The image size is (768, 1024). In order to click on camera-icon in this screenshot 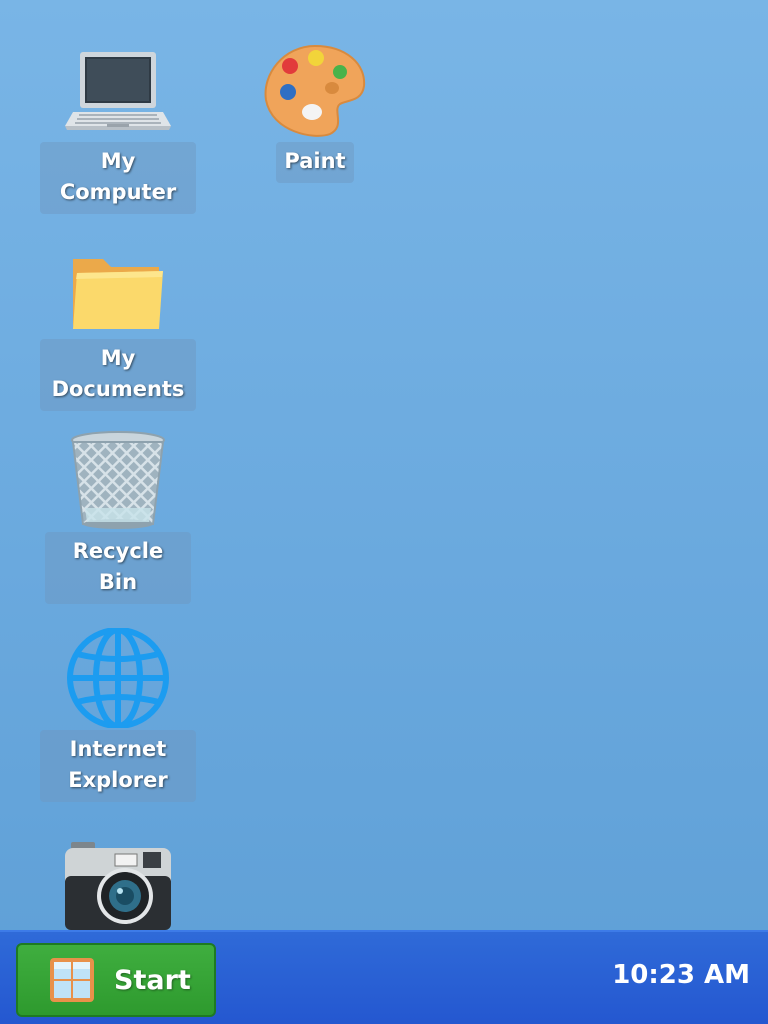, I will do `click(118, 886)`.